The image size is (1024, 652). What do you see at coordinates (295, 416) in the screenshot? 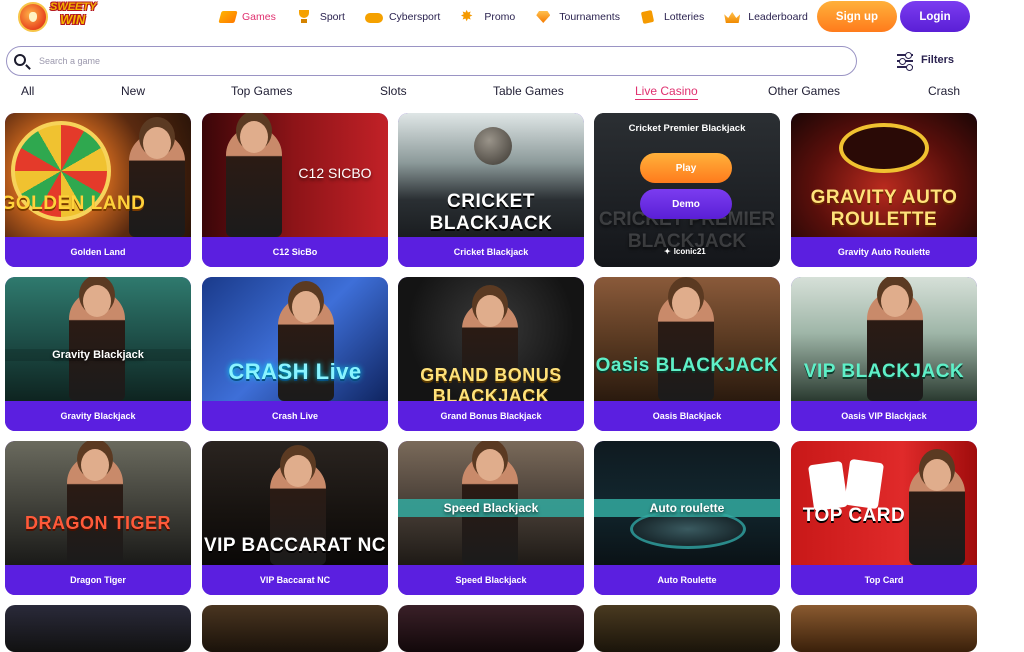
I see `game-title: Crash Live` at bounding box center [295, 416].